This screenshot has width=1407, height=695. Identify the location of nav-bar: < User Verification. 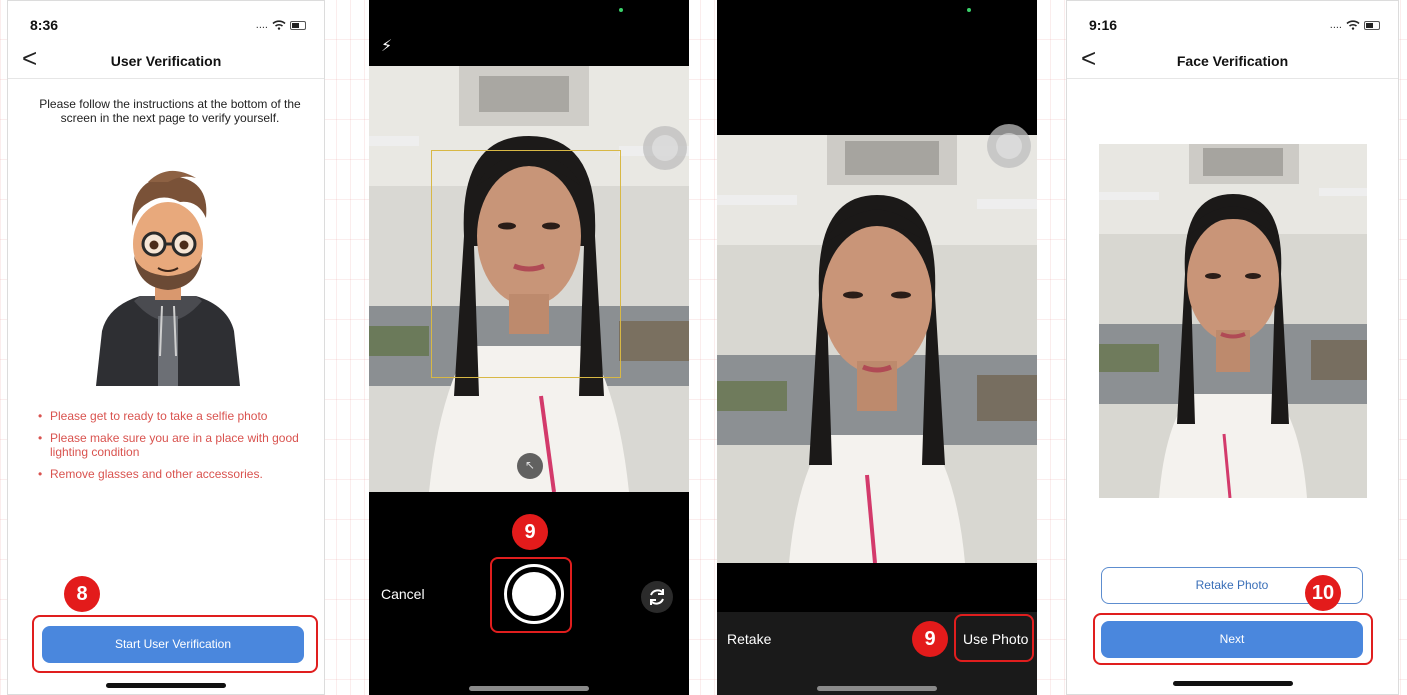
(166, 60).